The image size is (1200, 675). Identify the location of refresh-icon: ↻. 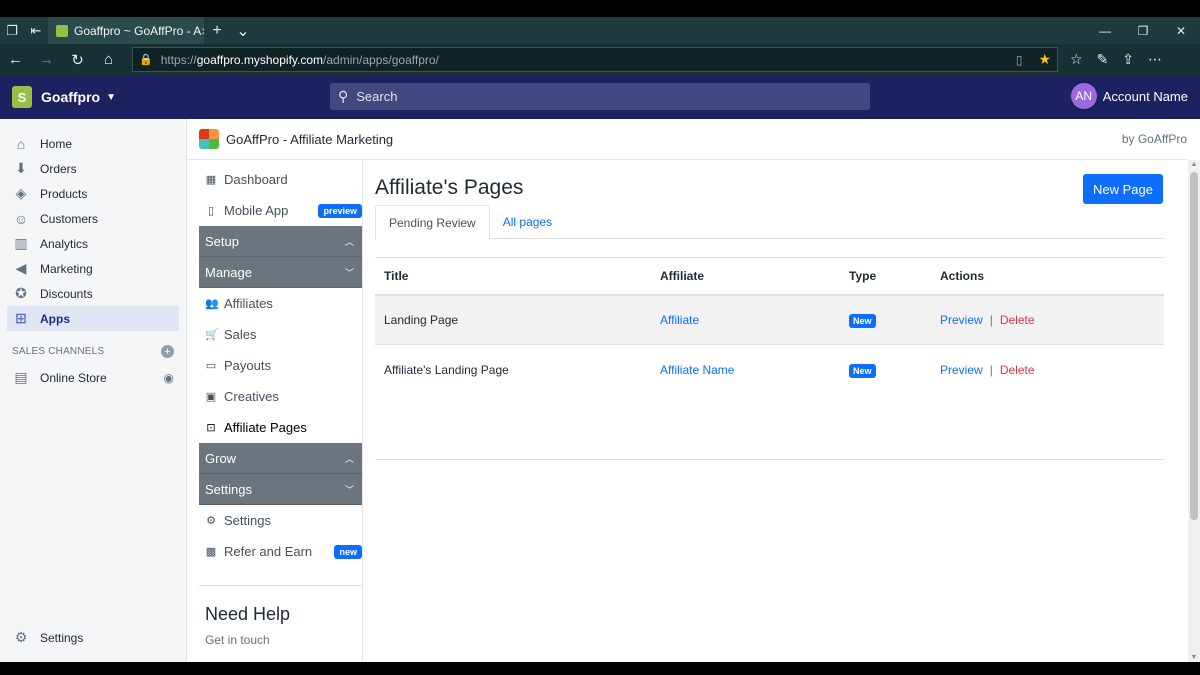
(77, 60).